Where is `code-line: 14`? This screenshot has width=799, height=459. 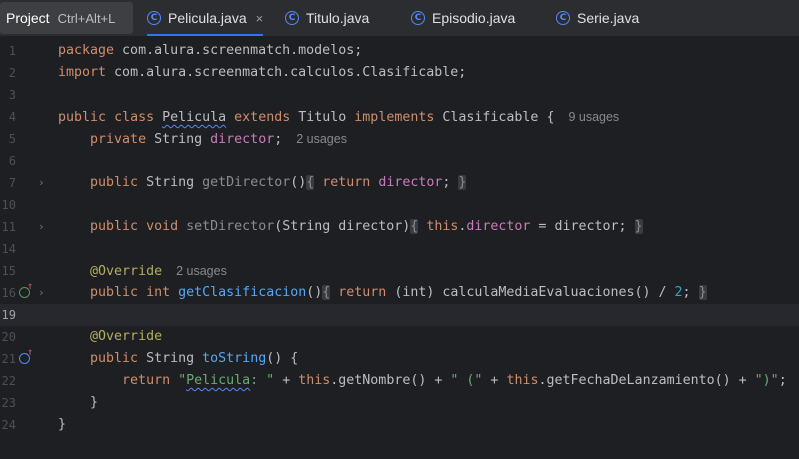
code-line: 14 is located at coordinates (399, 249).